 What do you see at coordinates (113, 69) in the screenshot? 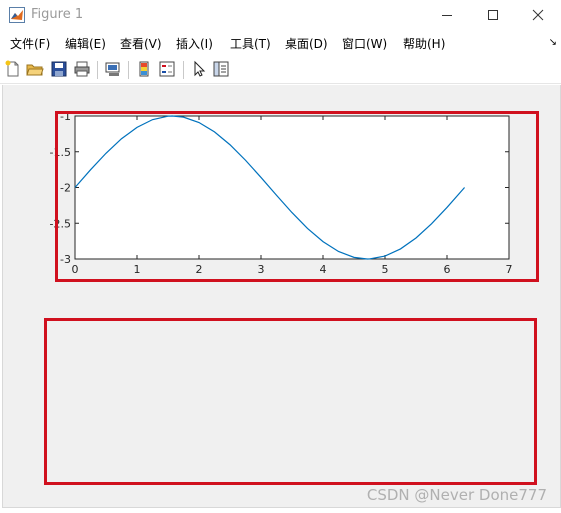
I see `link-plot-icon` at bounding box center [113, 69].